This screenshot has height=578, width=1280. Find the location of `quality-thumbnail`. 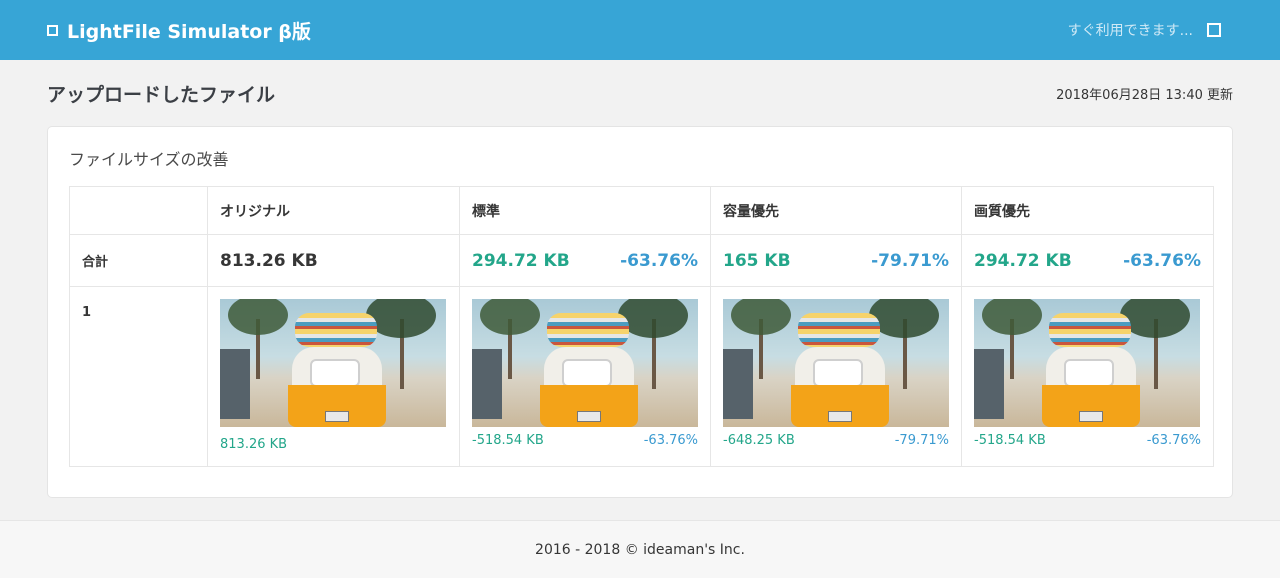

quality-thumbnail is located at coordinates (1087, 363).